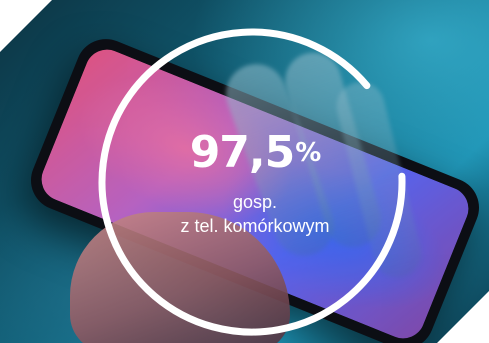 The height and width of the screenshot is (343, 489). What do you see at coordinates (255, 202) in the screenshot?
I see `stat-caption-line1: gosp.` at bounding box center [255, 202].